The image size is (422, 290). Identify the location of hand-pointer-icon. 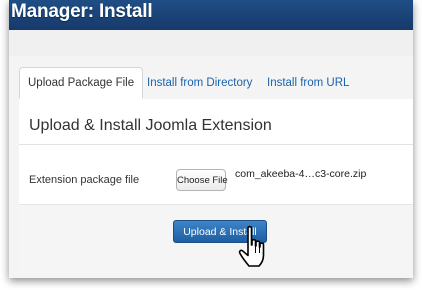
(251, 246).